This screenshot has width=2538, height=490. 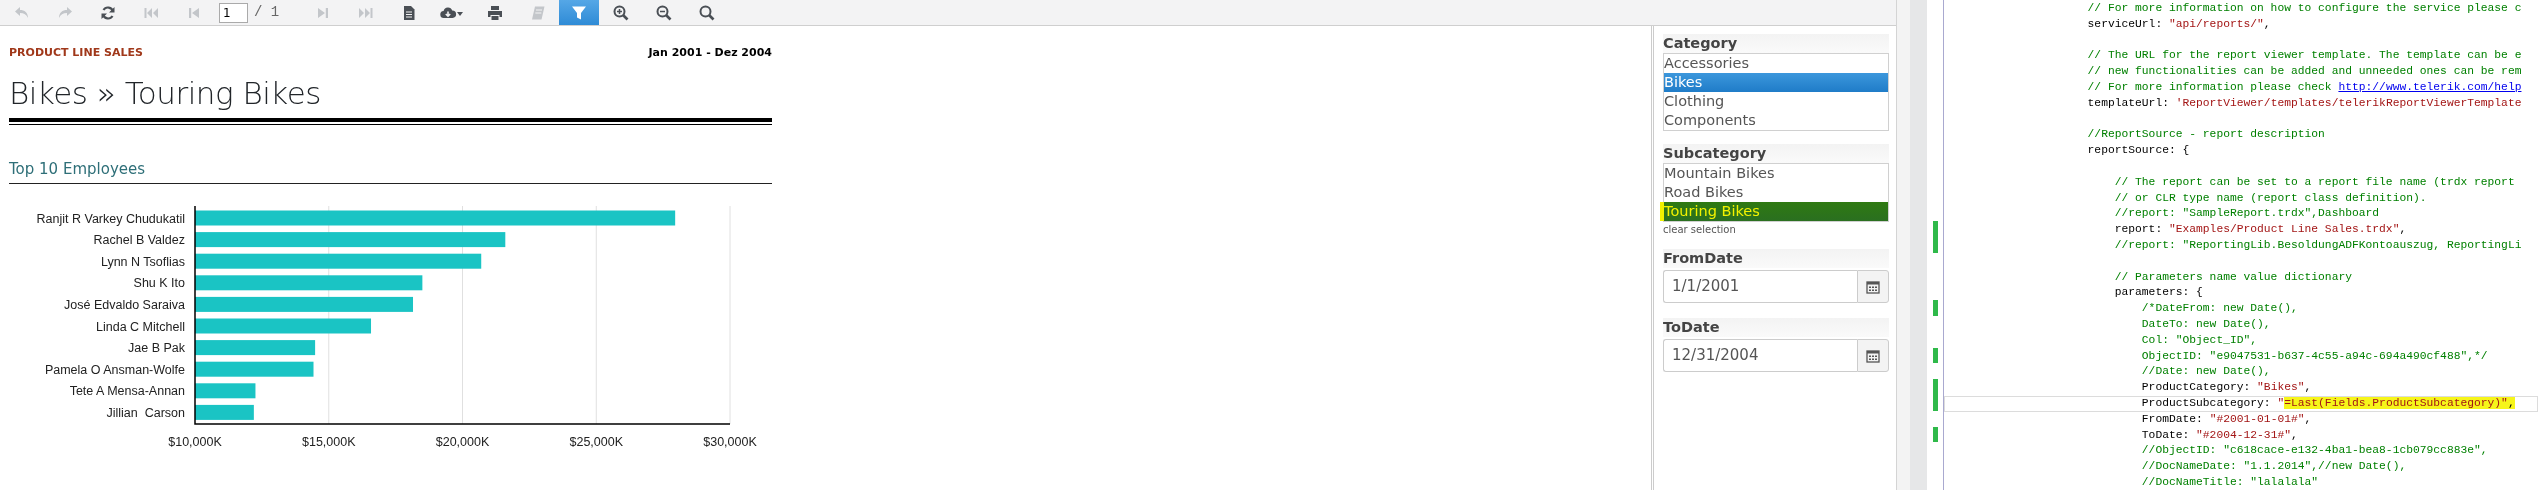 What do you see at coordinates (730, 442) in the screenshot?
I see `axis-label: $30,000K` at bounding box center [730, 442].